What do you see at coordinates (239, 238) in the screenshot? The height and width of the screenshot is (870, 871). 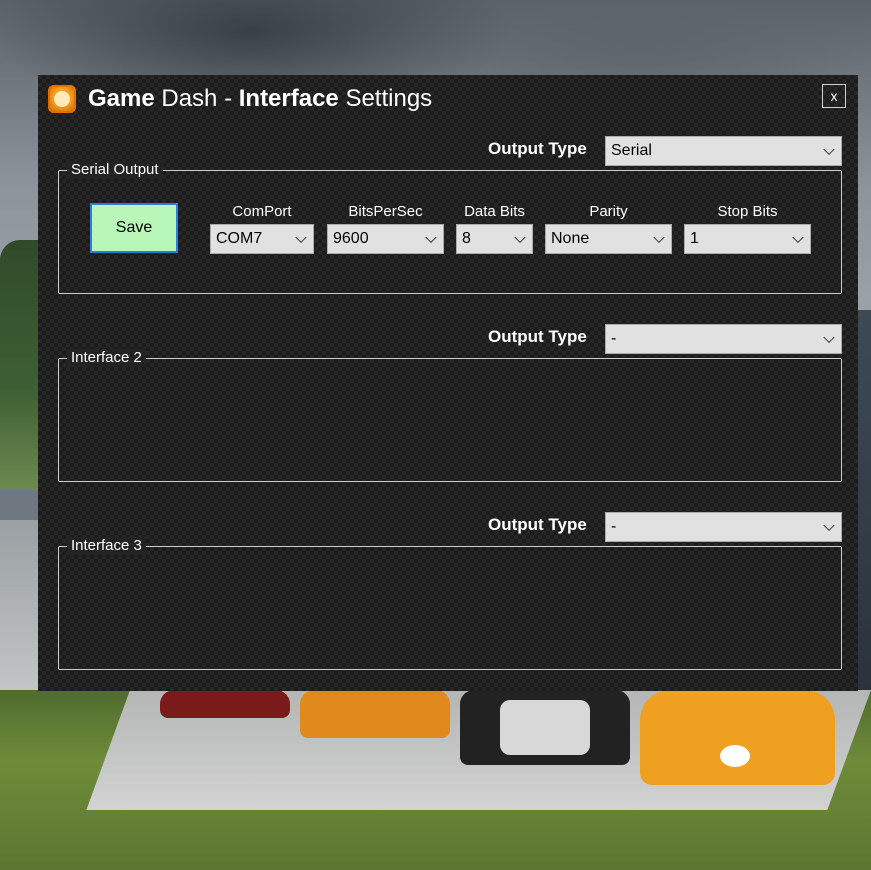 I see `comport-value: COM7` at bounding box center [239, 238].